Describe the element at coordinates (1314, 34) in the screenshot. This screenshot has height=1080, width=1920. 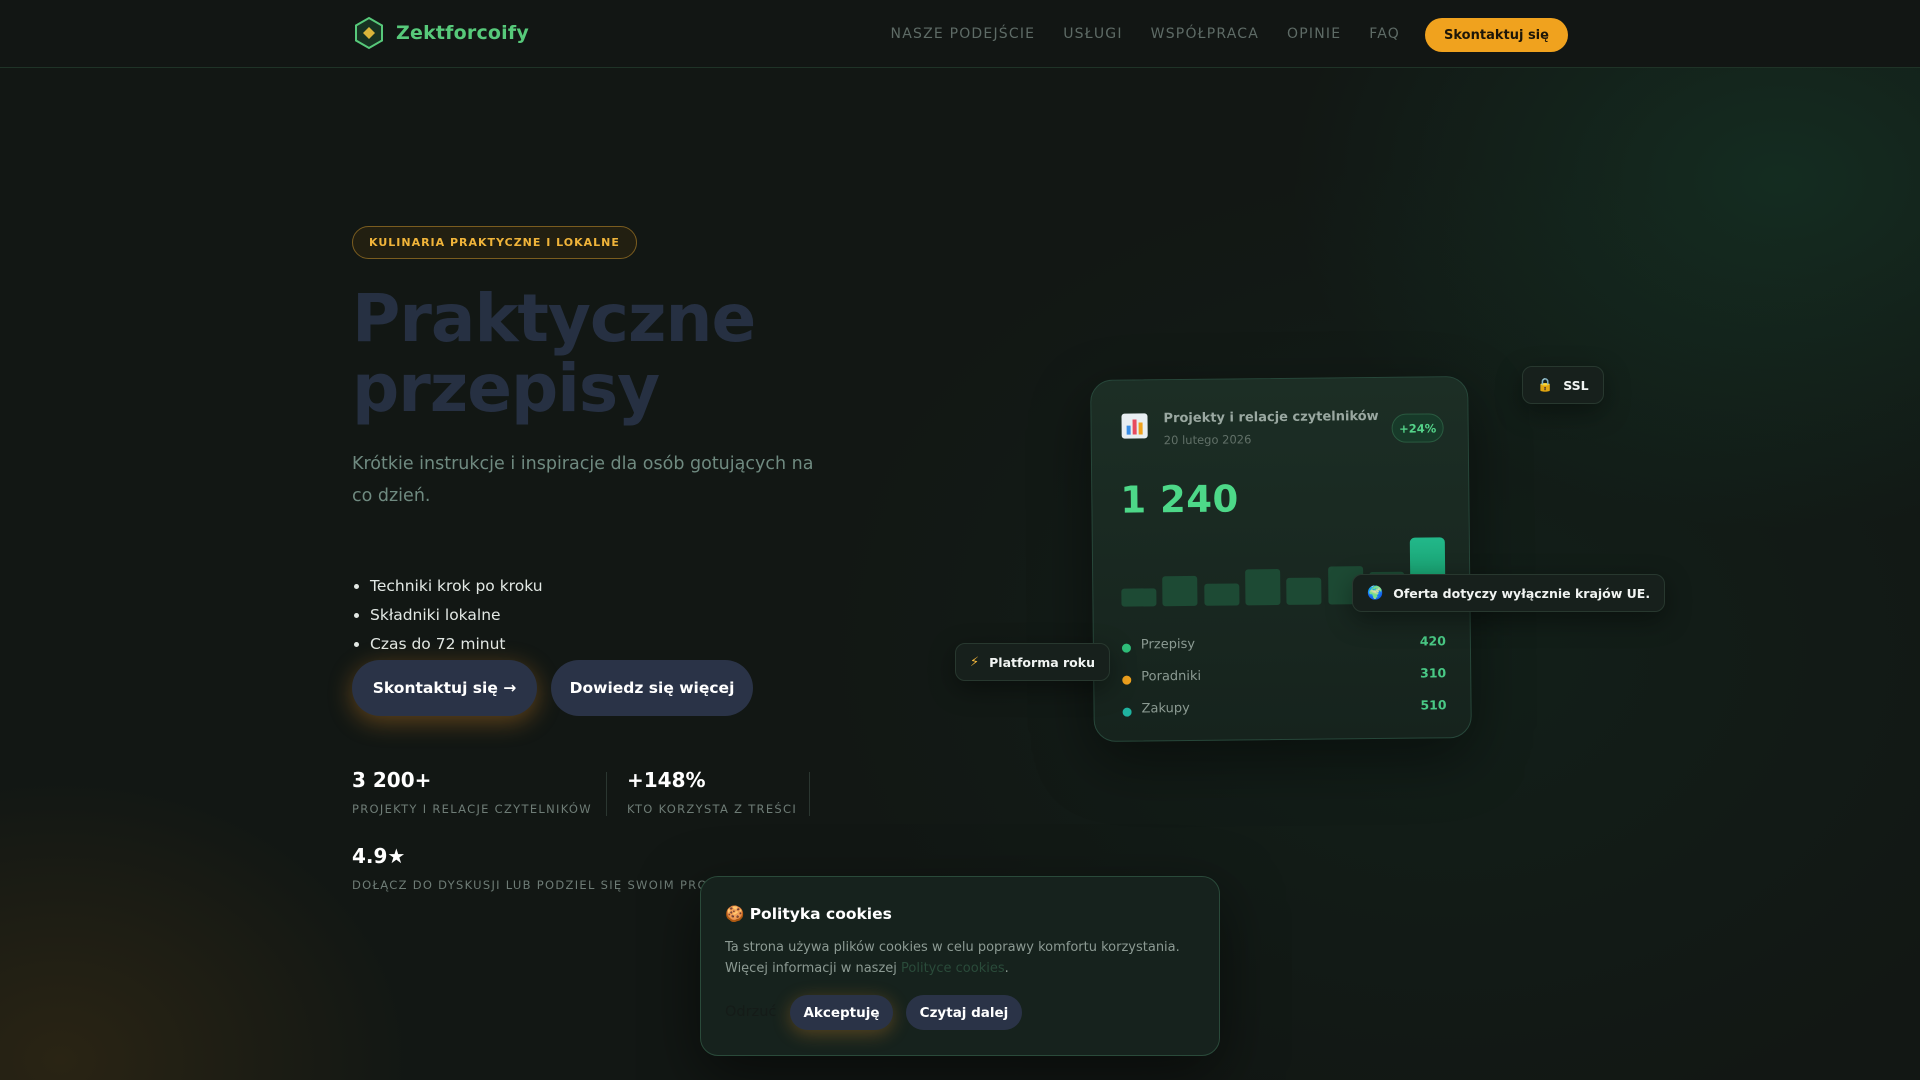
I see `nav-item-reviews: OPINIE` at that location.